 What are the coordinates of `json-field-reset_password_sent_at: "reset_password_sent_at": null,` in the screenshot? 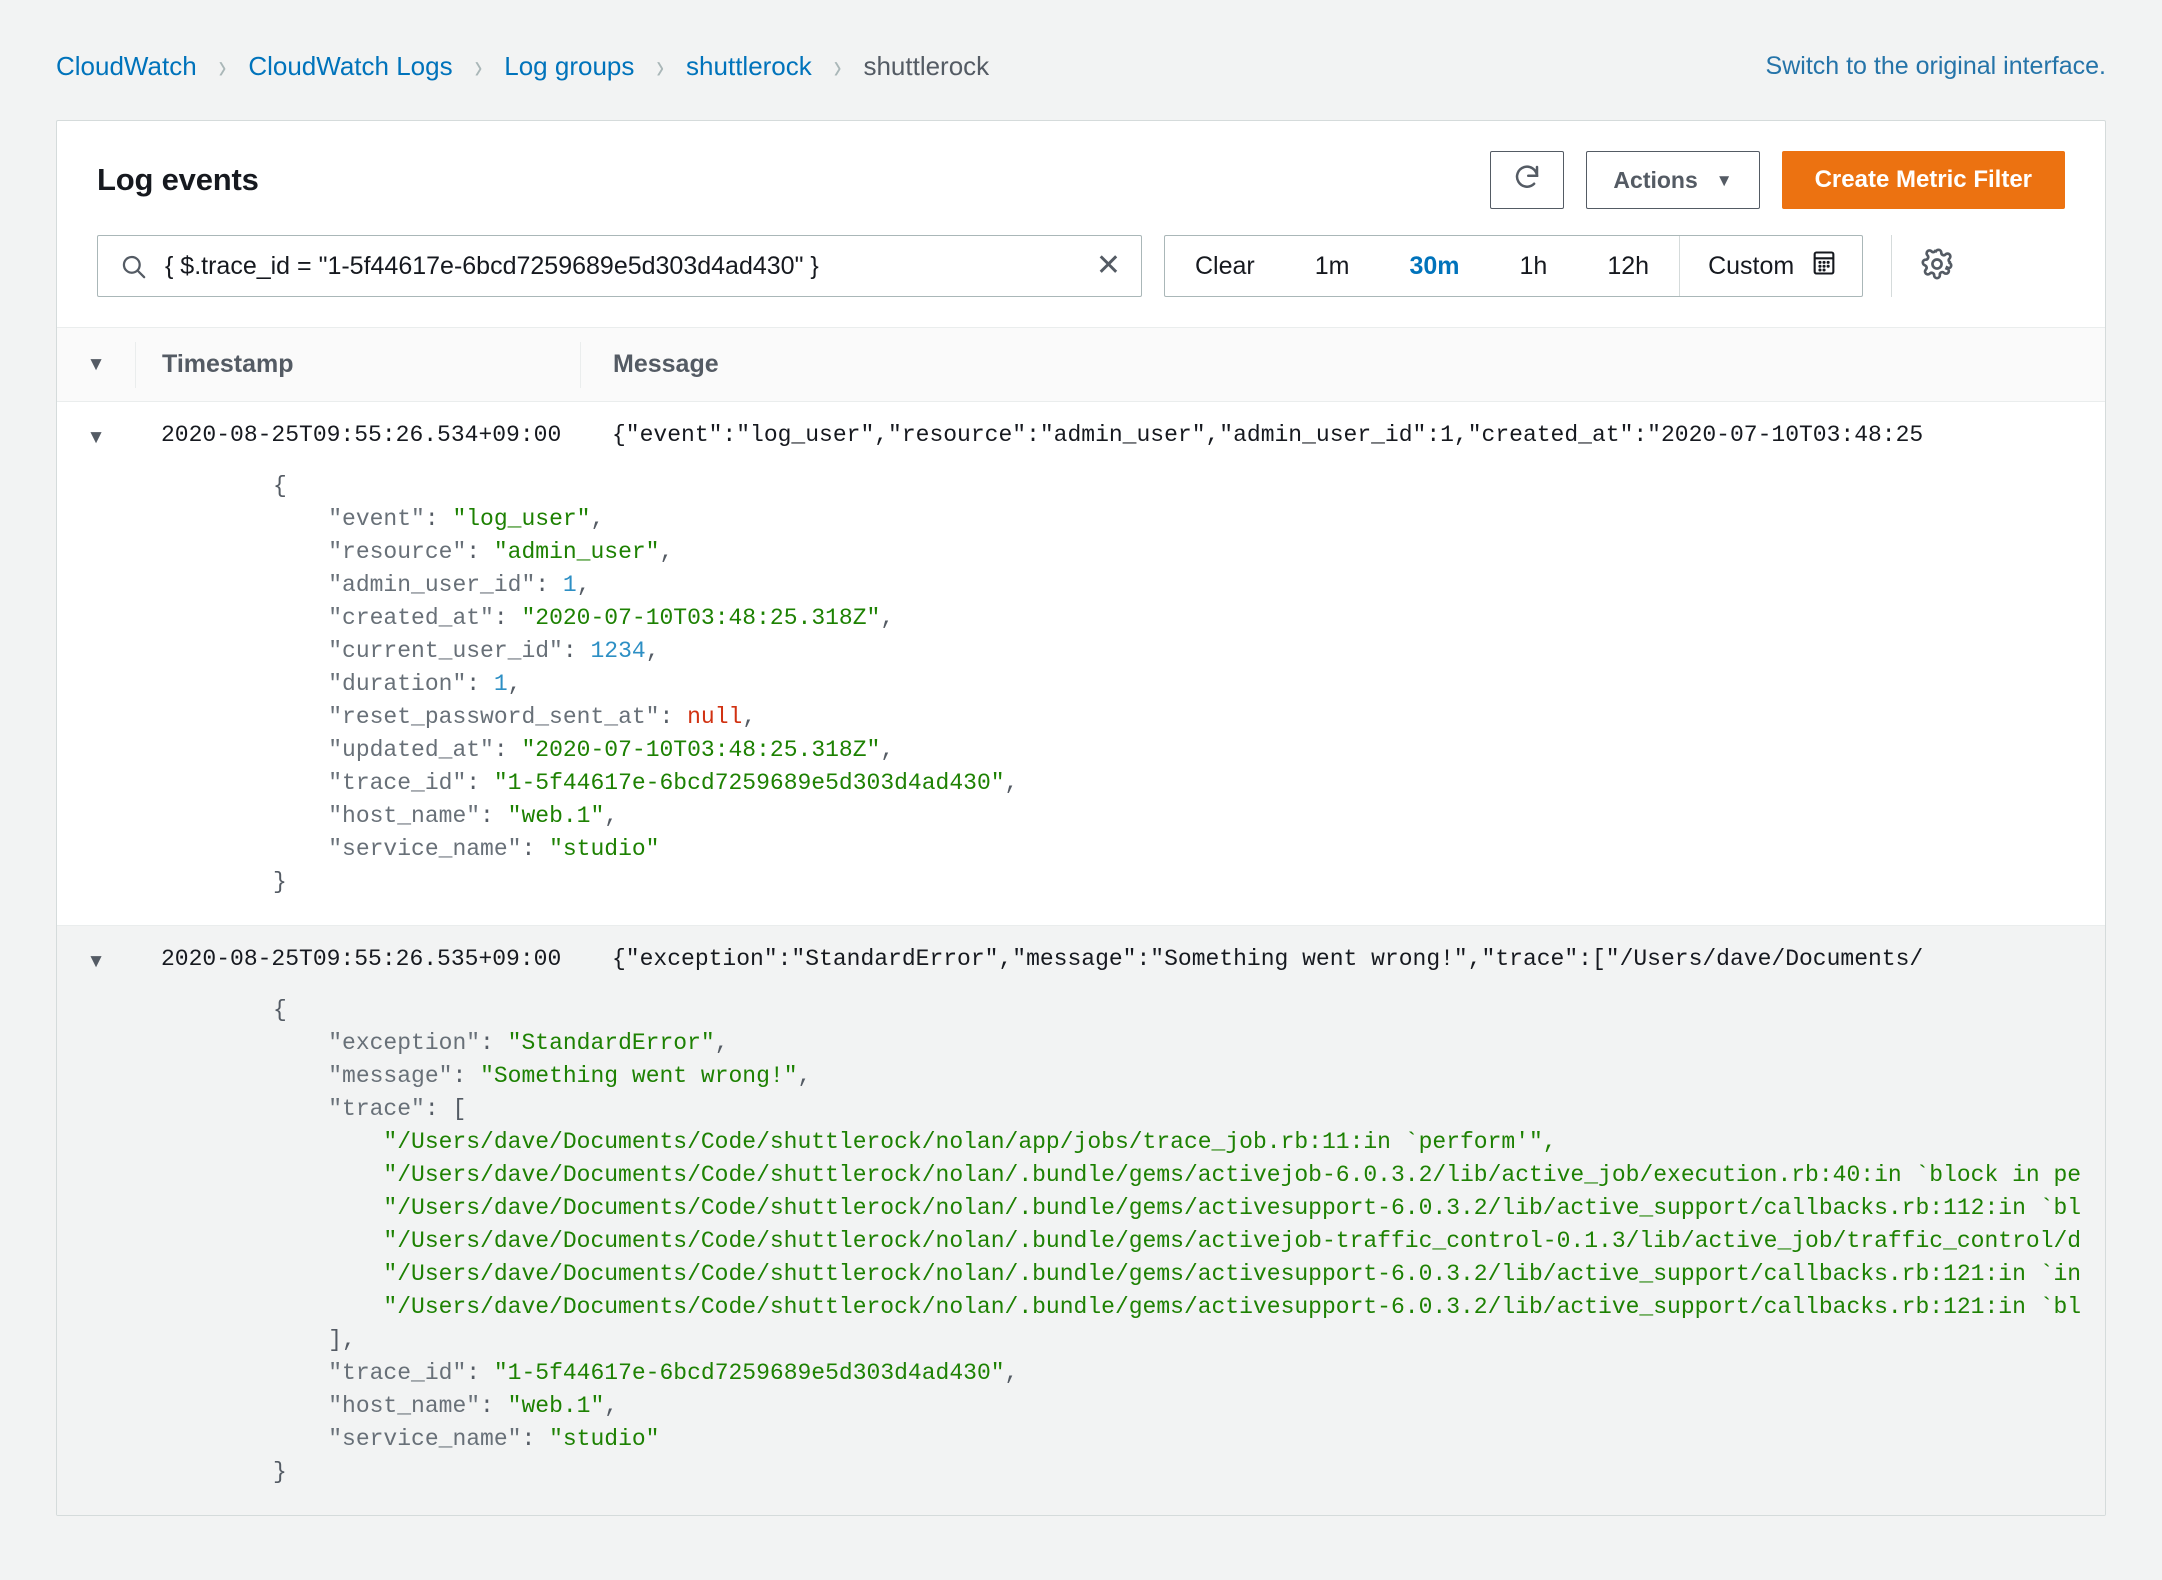 It's located at (542, 717).